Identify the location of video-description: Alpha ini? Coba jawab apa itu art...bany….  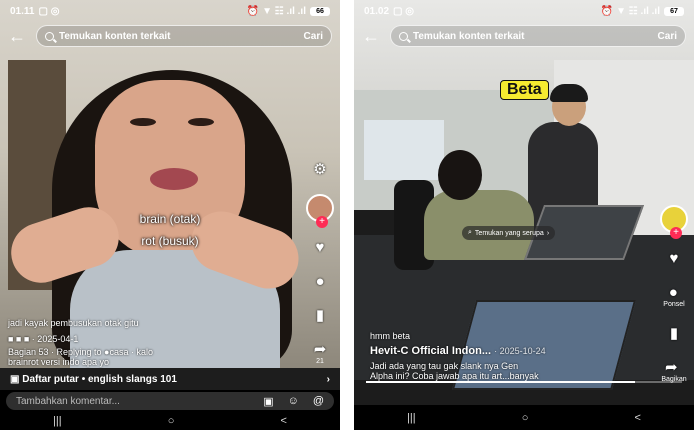
(454, 376).